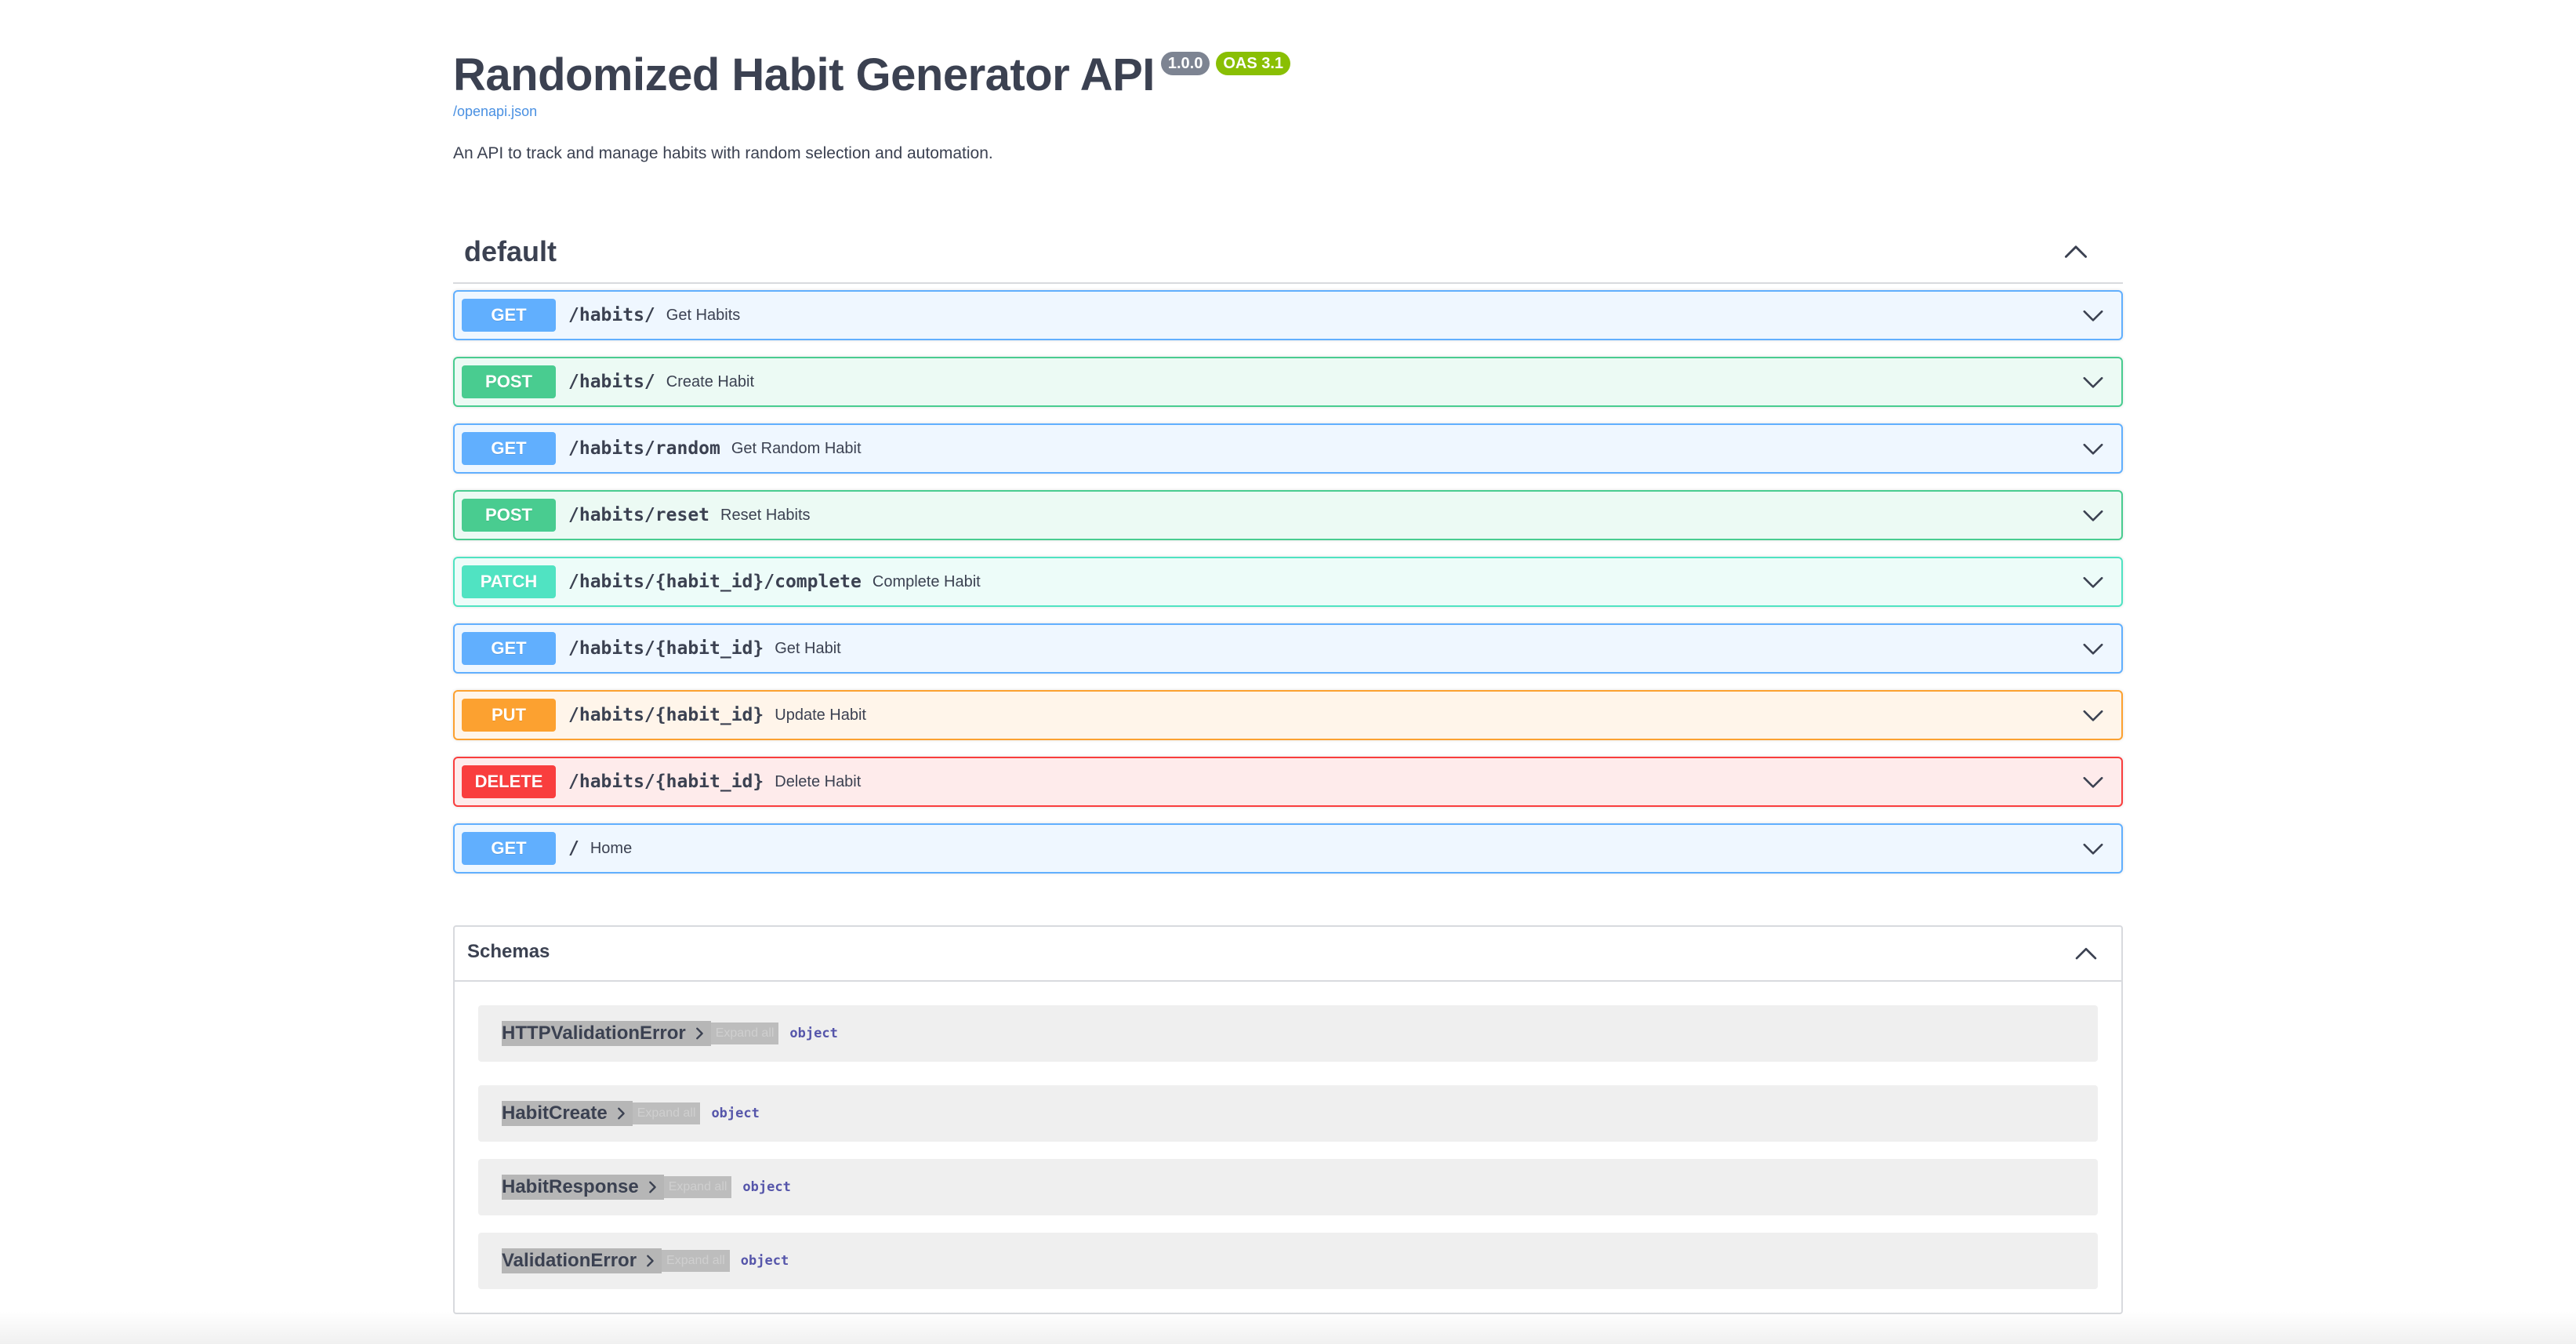  What do you see at coordinates (820, 715) in the screenshot?
I see `operation-summary: Update Habit` at bounding box center [820, 715].